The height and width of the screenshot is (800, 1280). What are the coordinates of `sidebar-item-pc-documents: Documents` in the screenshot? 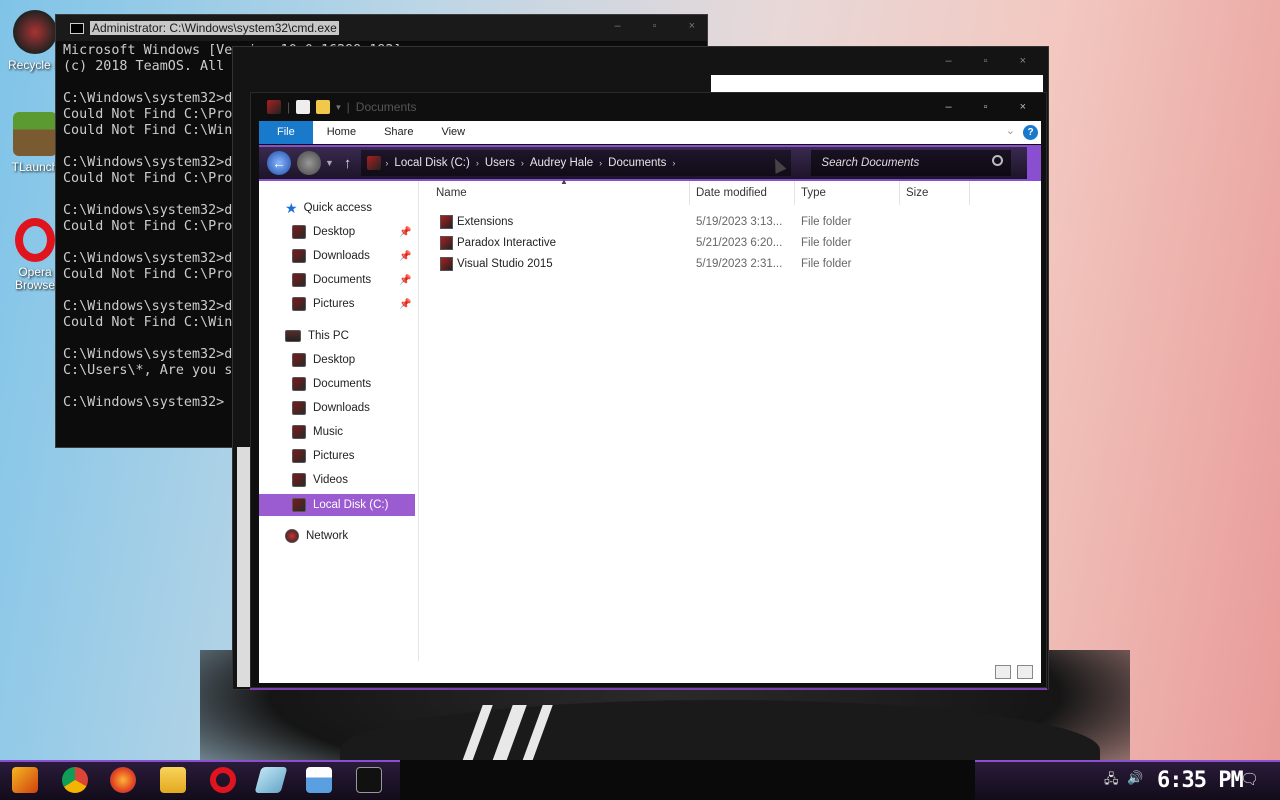 It's located at (331, 384).